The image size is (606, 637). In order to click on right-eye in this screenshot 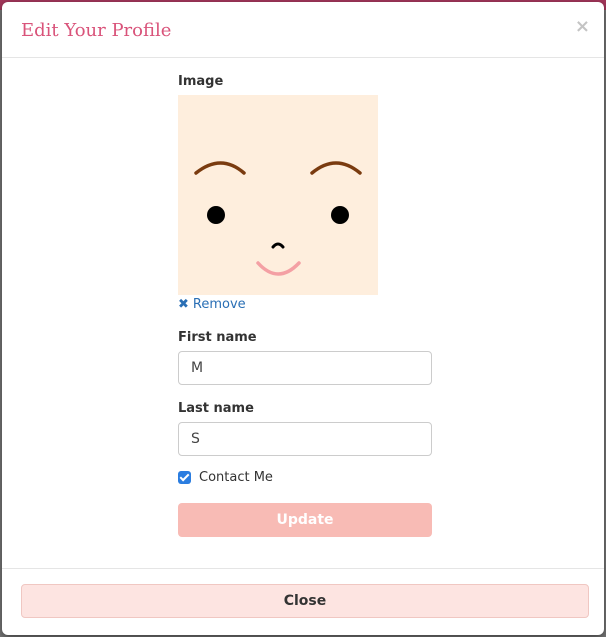, I will do `click(340, 215)`.